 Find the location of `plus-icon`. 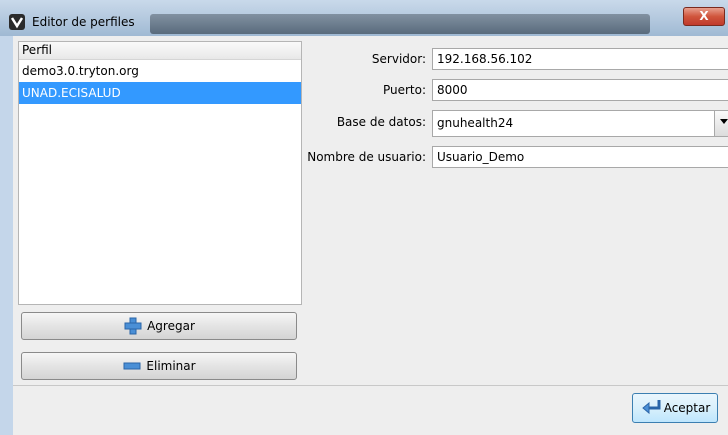

plus-icon is located at coordinates (133, 326).